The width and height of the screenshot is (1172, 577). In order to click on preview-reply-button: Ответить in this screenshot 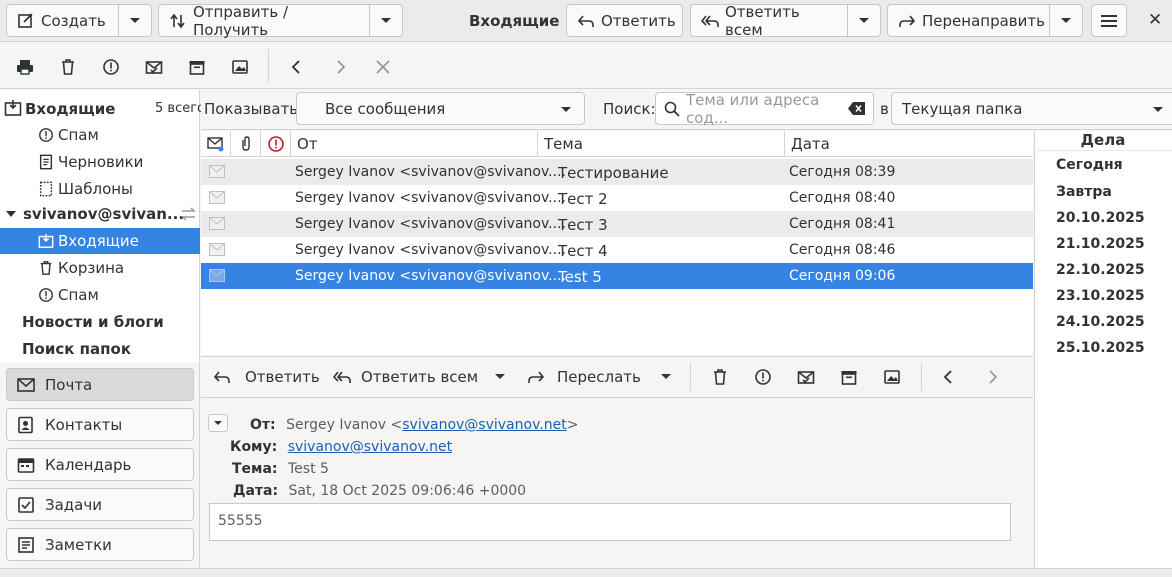, I will do `click(266, 377)`.